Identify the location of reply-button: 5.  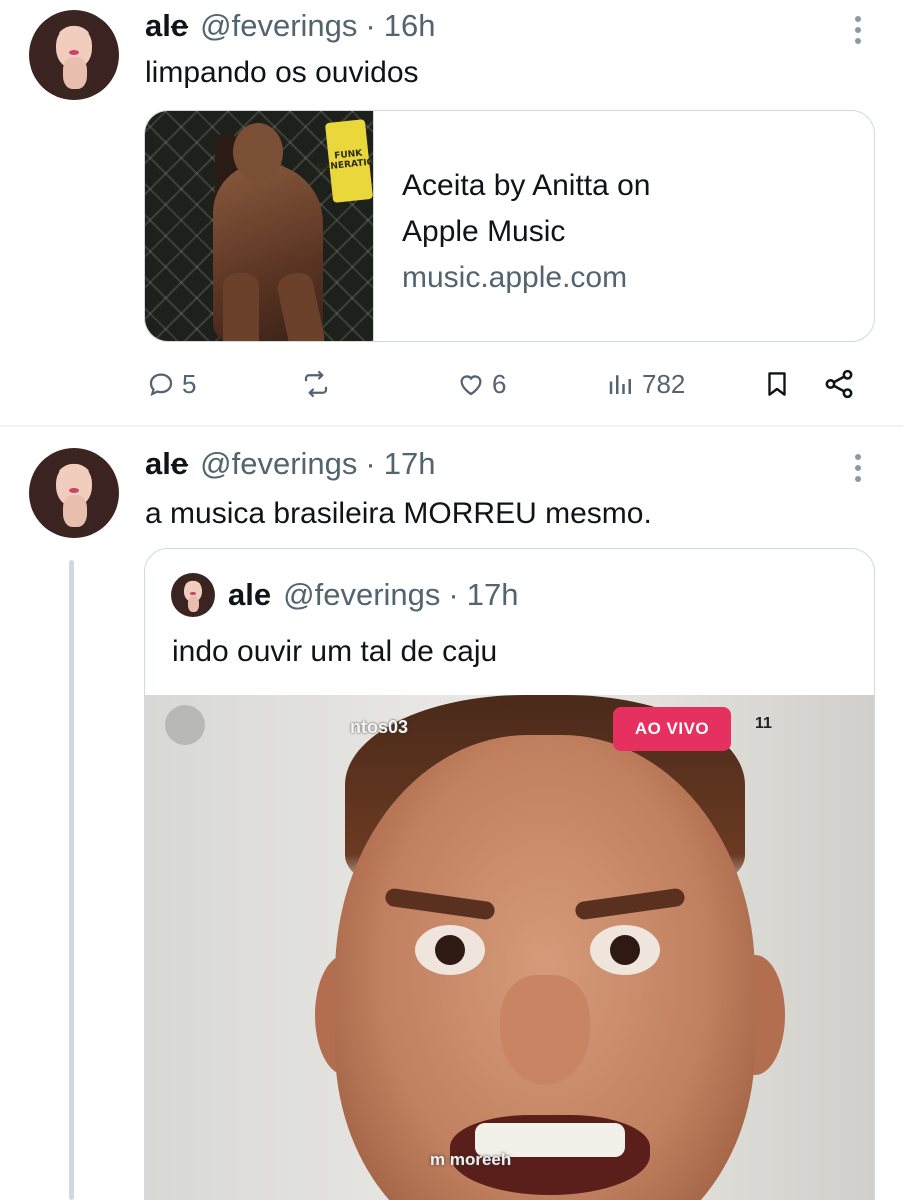
(171, 384).